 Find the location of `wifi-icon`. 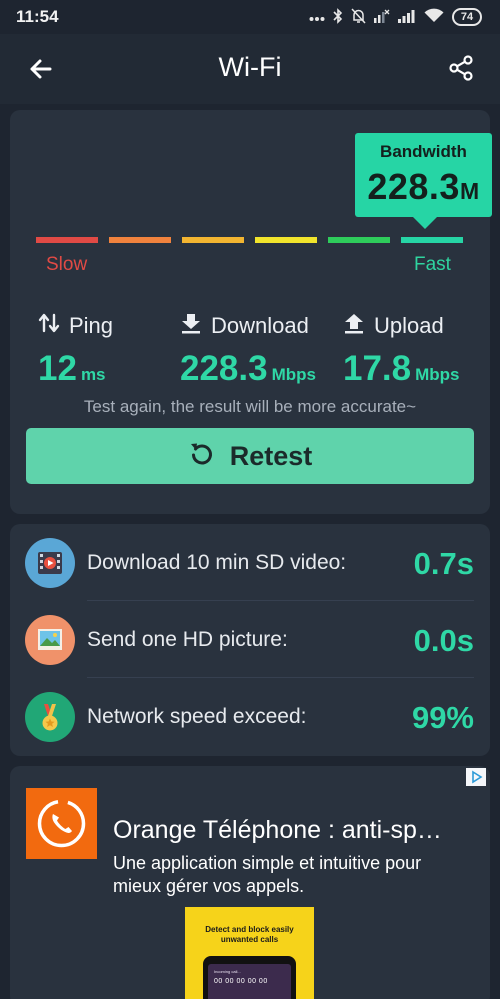

wifi-icon is located at coordinates (434, 17).